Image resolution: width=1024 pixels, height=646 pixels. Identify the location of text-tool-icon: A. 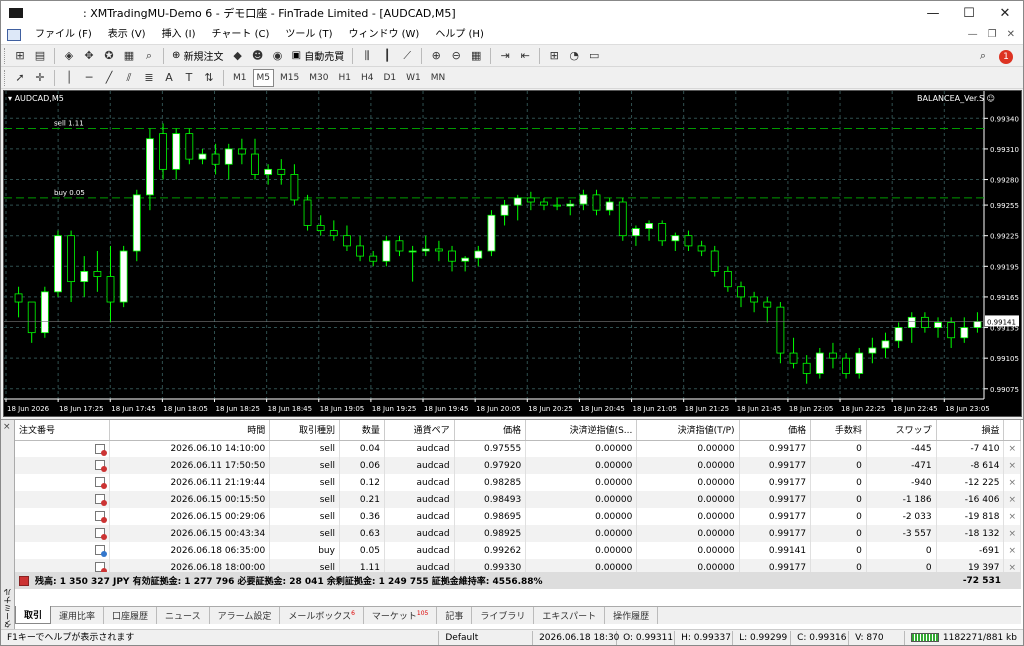
(169, 78).